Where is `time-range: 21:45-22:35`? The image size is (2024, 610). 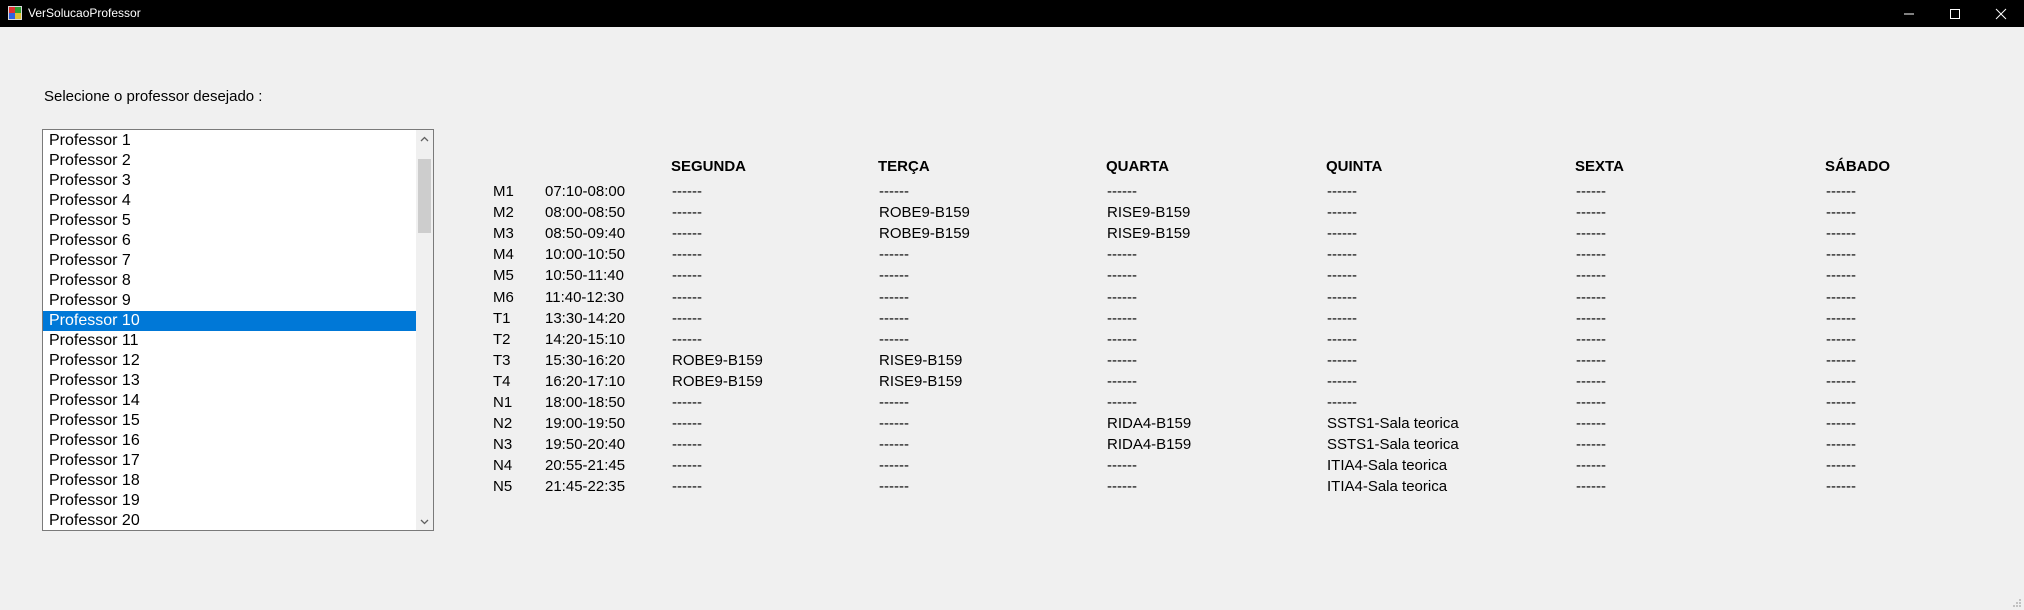 time-range: 21:45-22:35 is located at coordinates (585, 486).